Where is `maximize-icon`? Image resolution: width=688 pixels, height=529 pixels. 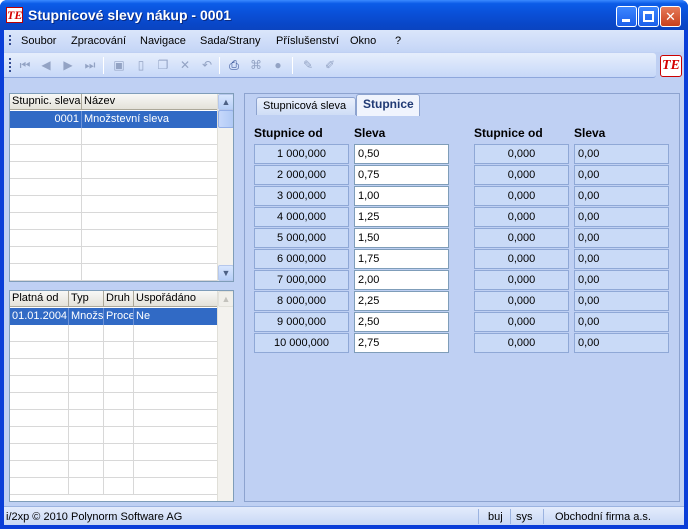 maximize-icon is located at coordinates (648, 16).